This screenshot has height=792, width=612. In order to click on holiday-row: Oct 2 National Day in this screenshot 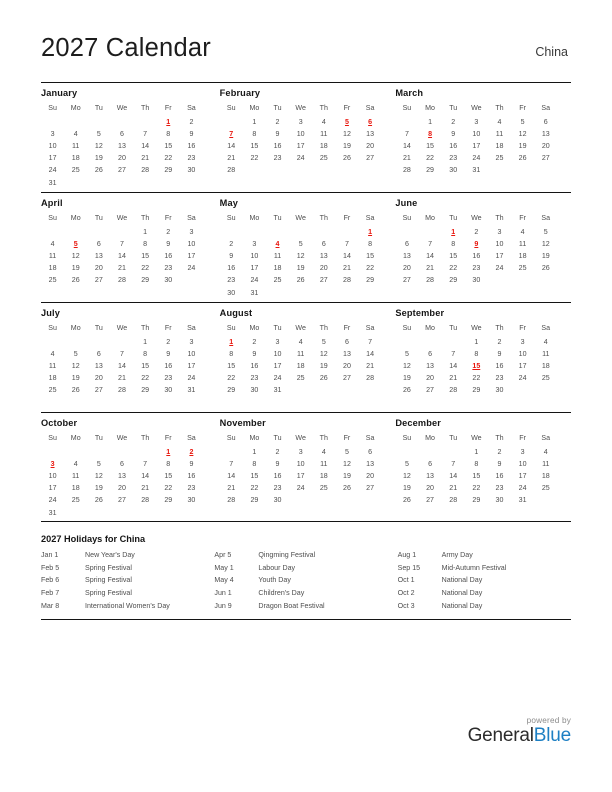, I will do `click(484, 593)`.